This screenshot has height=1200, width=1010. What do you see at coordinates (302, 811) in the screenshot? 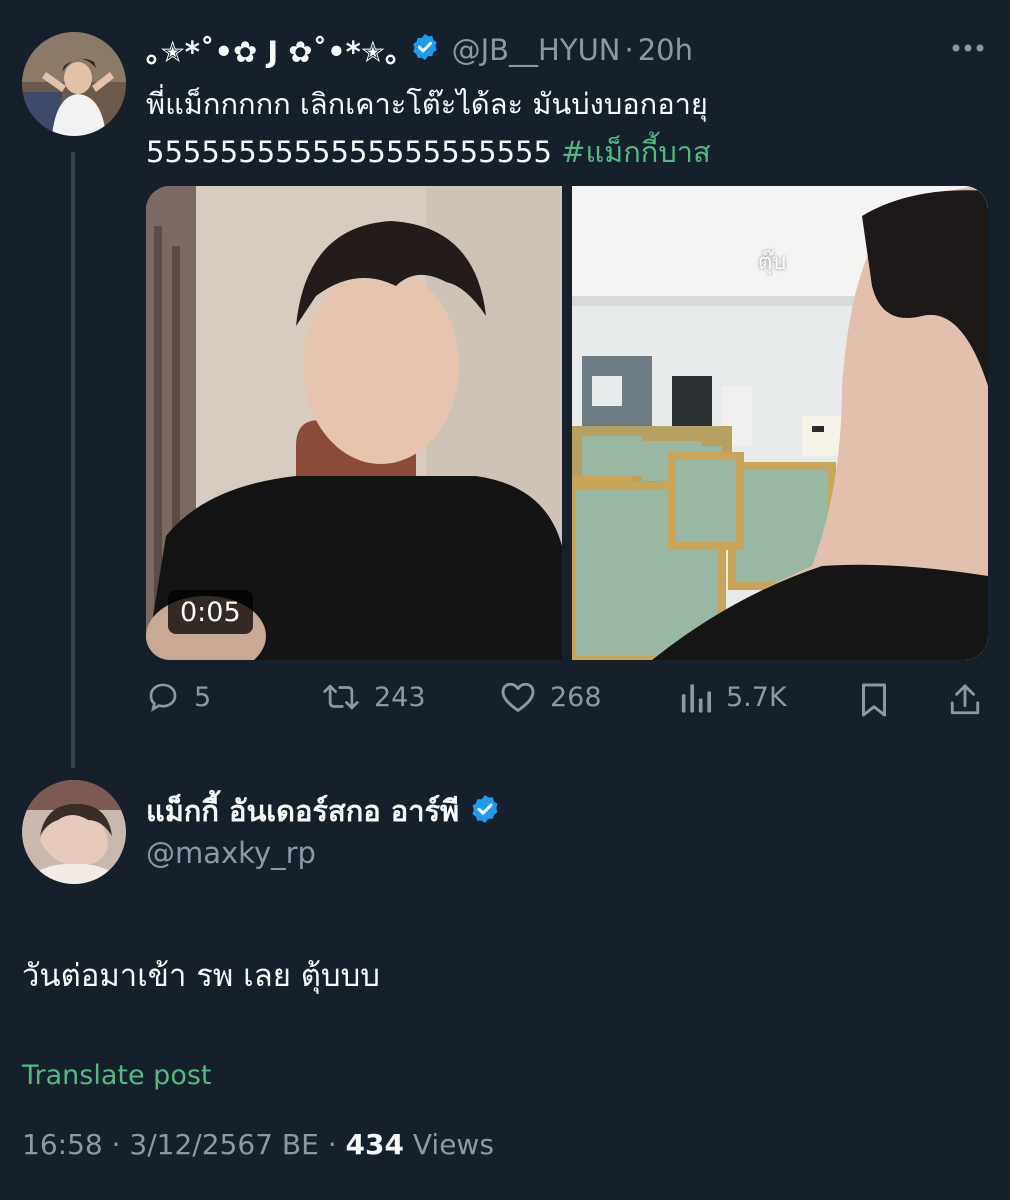
I see `main-author-display-name: แม็กกี้ อันเดอร์สกอ อาร์พี` at bounding box center [302, 811].